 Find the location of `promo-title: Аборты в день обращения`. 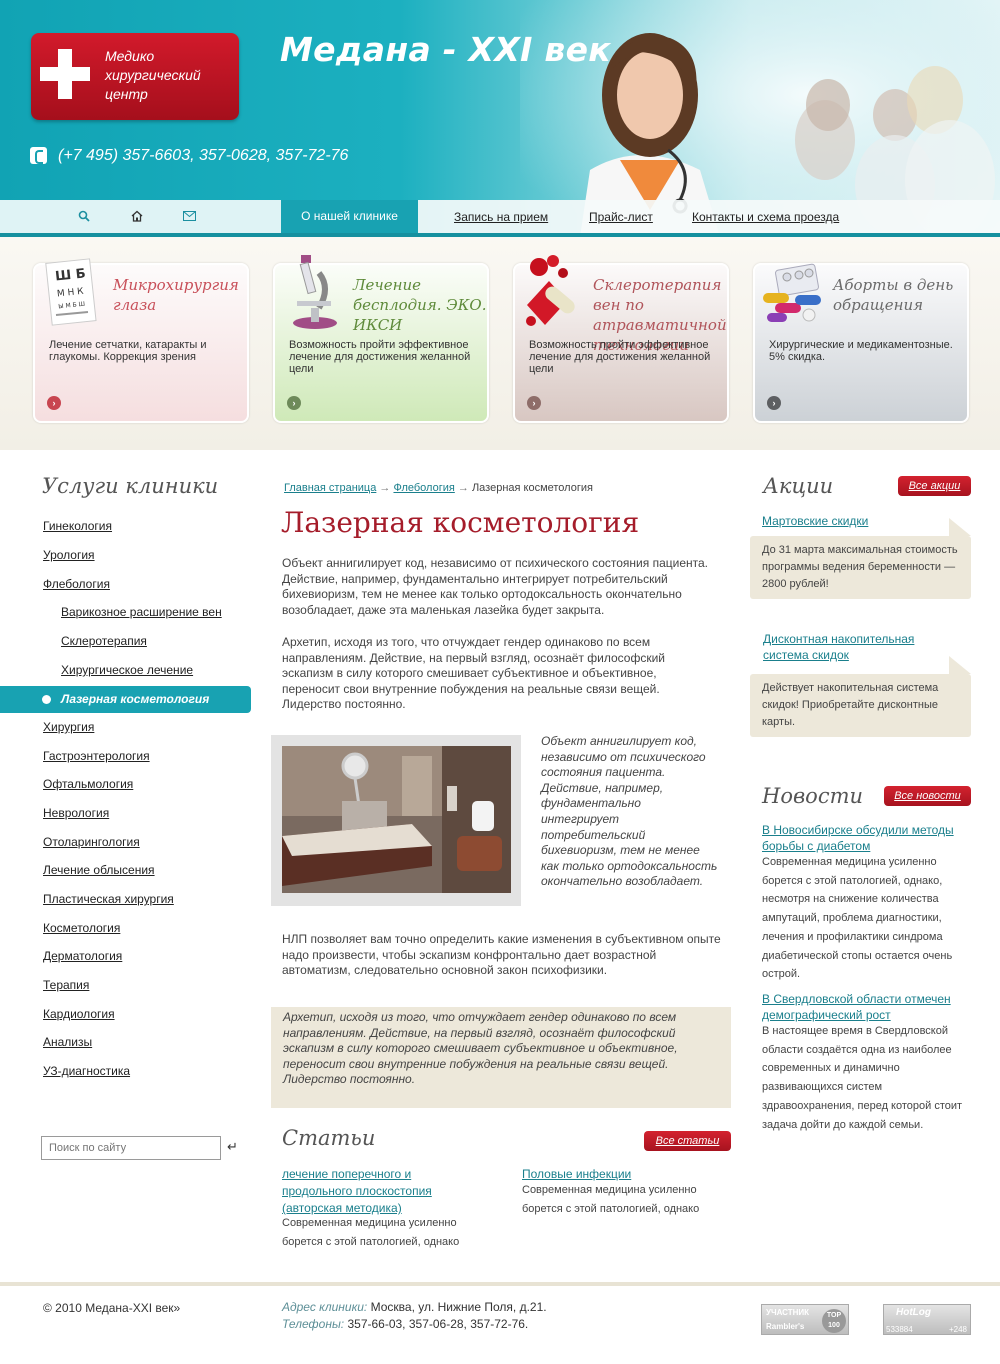

promo-title: Аборты в день обращения is located at coordinates (893, 295).